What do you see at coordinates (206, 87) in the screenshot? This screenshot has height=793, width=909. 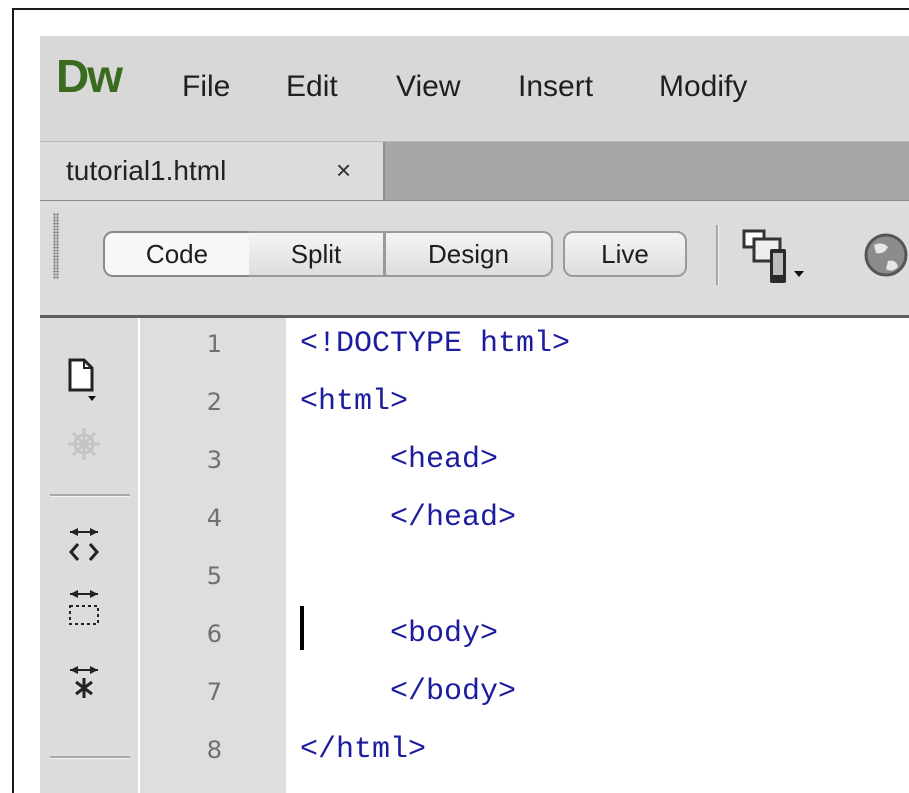 I see `menu-file: File` at bounding box center [206, 87].